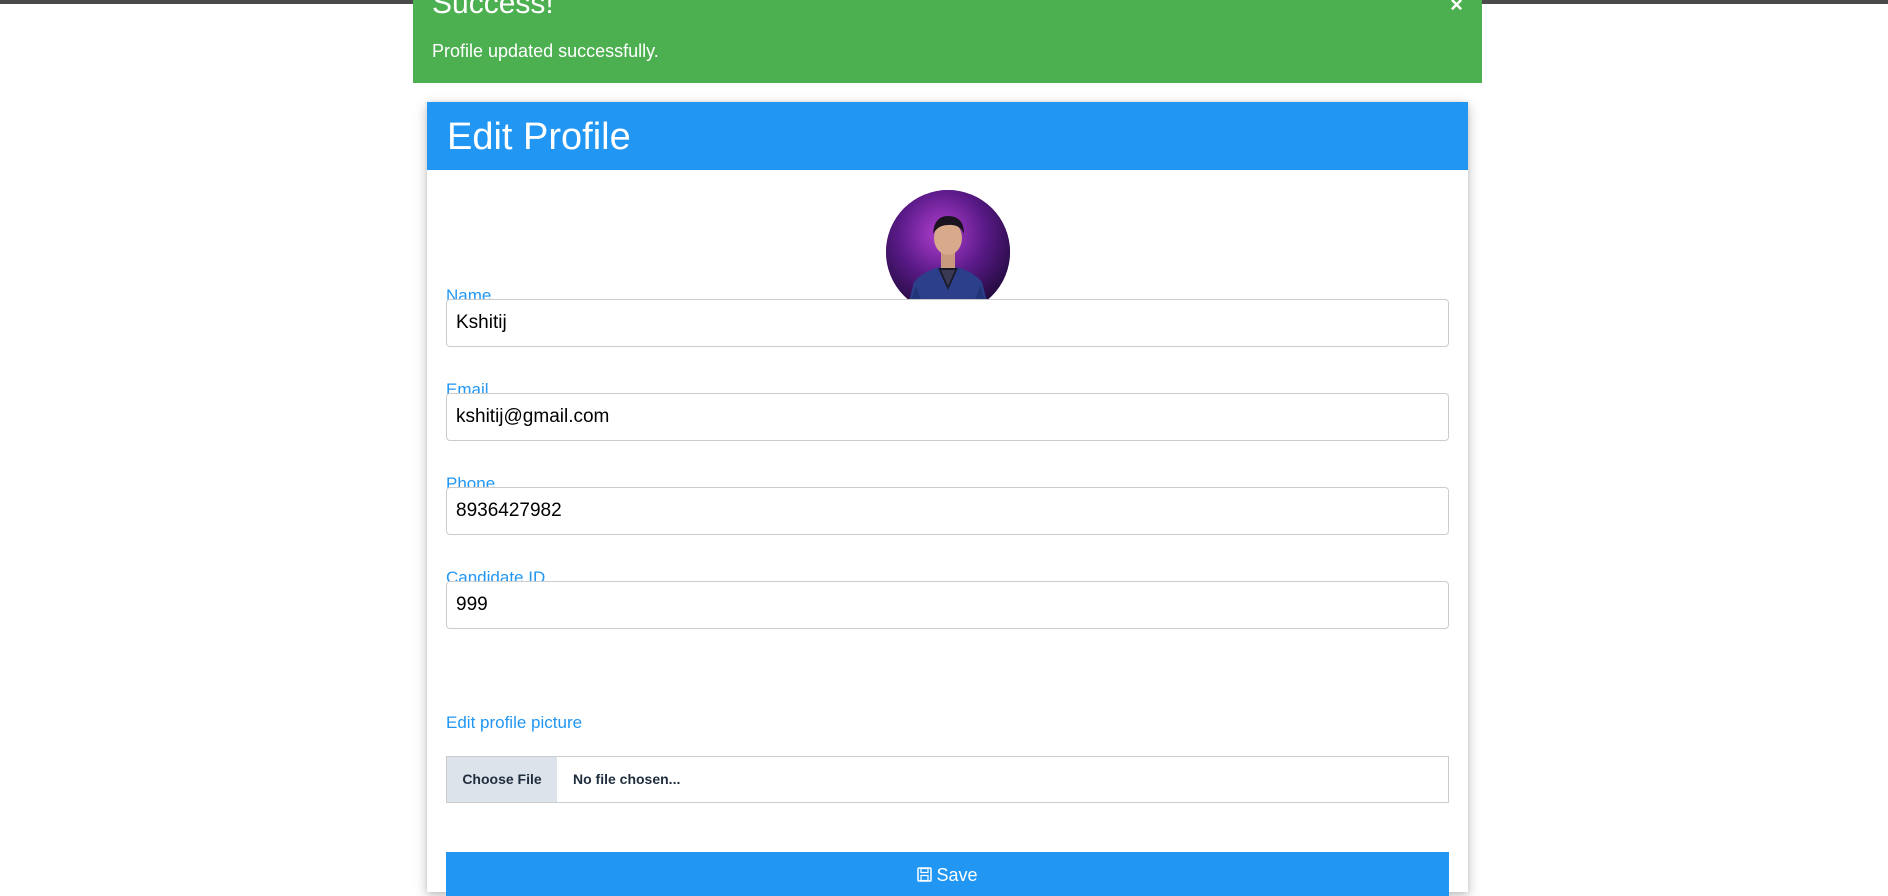  What do you see at coordinates (947, 605) in the screenshot?
I see `candidate-id-field` at bounding box center [947, 605].